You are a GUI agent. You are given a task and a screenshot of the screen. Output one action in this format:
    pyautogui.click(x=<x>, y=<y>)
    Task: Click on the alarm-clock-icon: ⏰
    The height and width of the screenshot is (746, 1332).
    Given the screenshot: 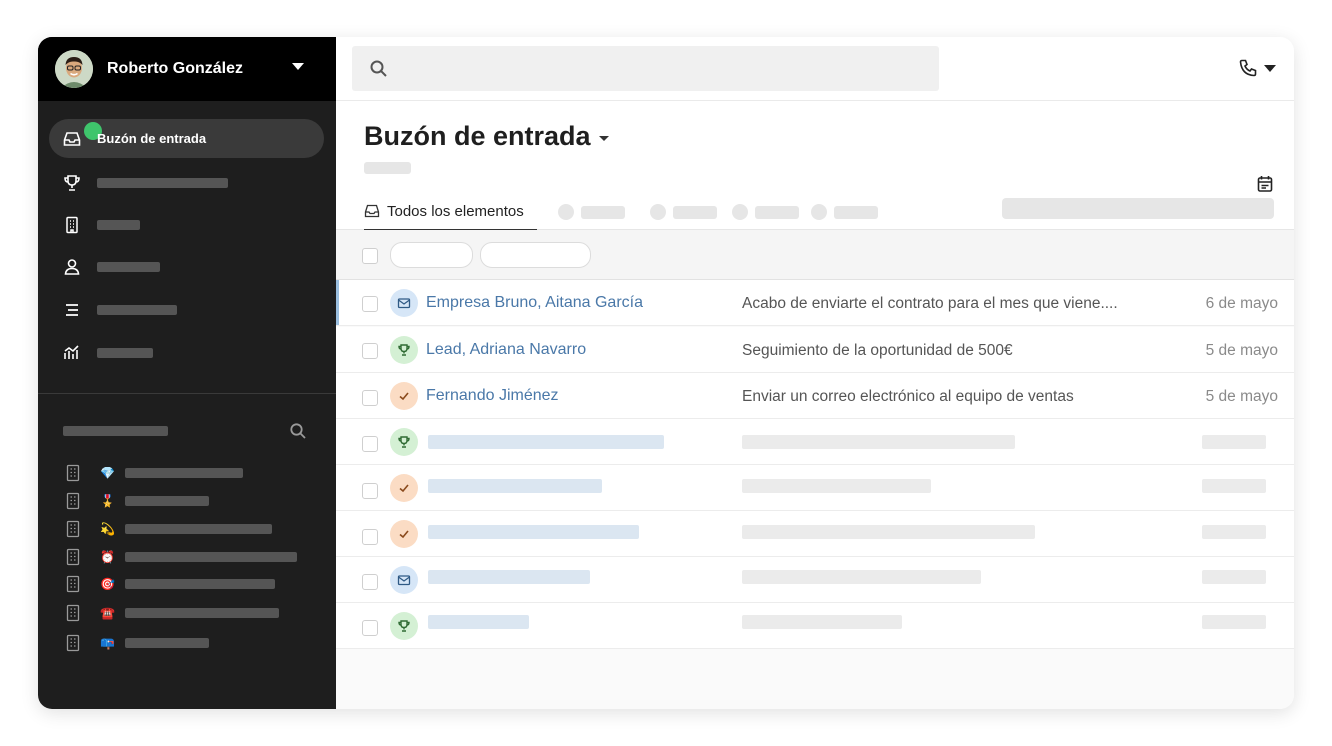 What is the action you would take?
    pyautogui.click(x=107, y=557)
    